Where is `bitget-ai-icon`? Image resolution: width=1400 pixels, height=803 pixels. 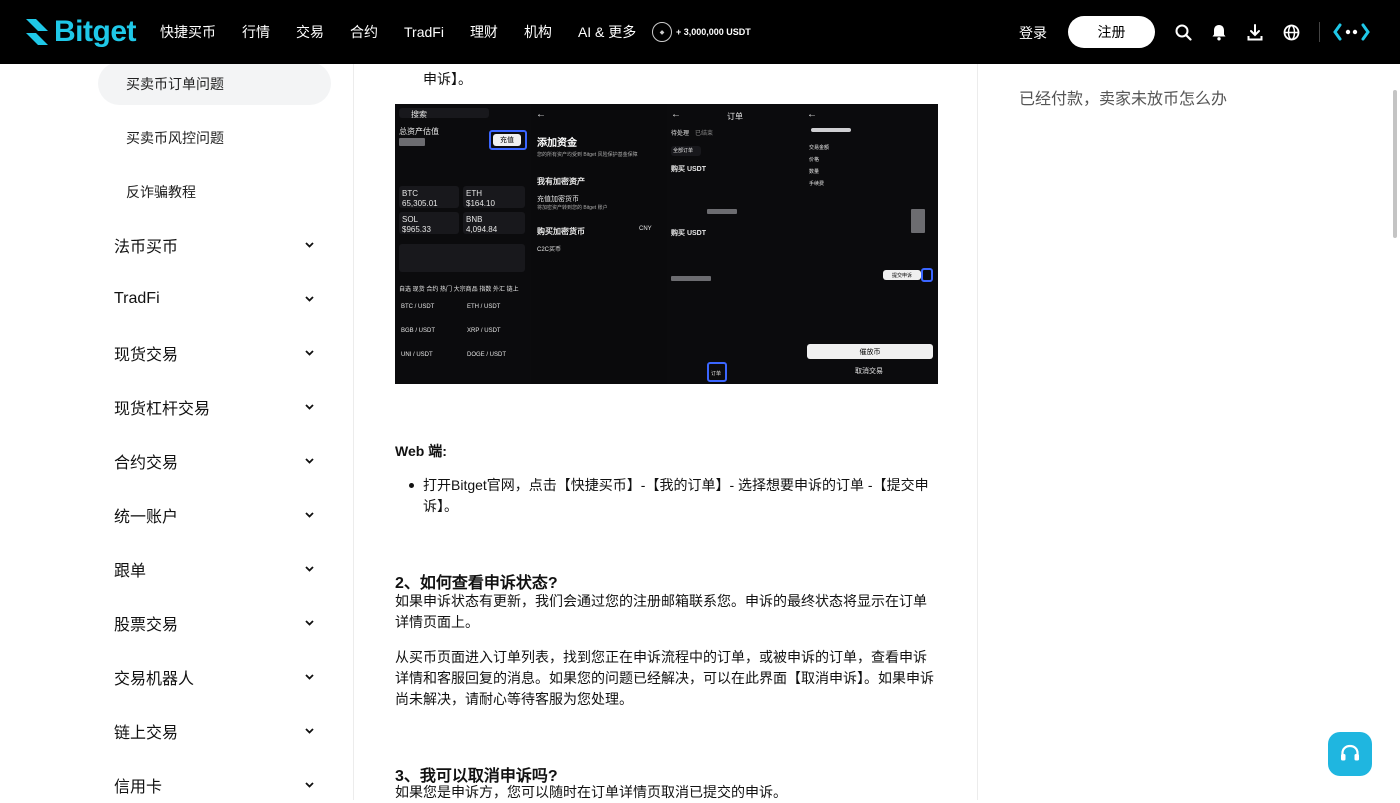
bitget-ai-icon is located at coordinates (1352, 32).